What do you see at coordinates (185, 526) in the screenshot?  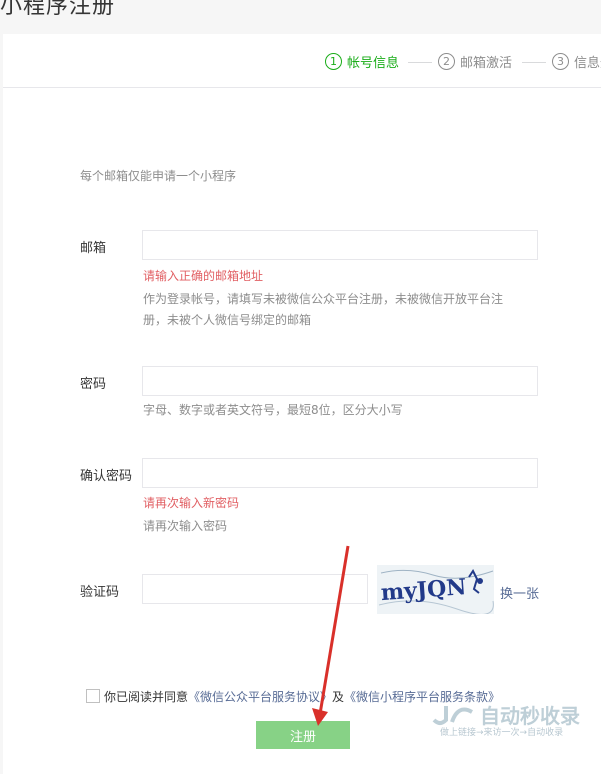 I see `confirm-password-hint: 请再次输入密码` at bounding box center [185, 526].